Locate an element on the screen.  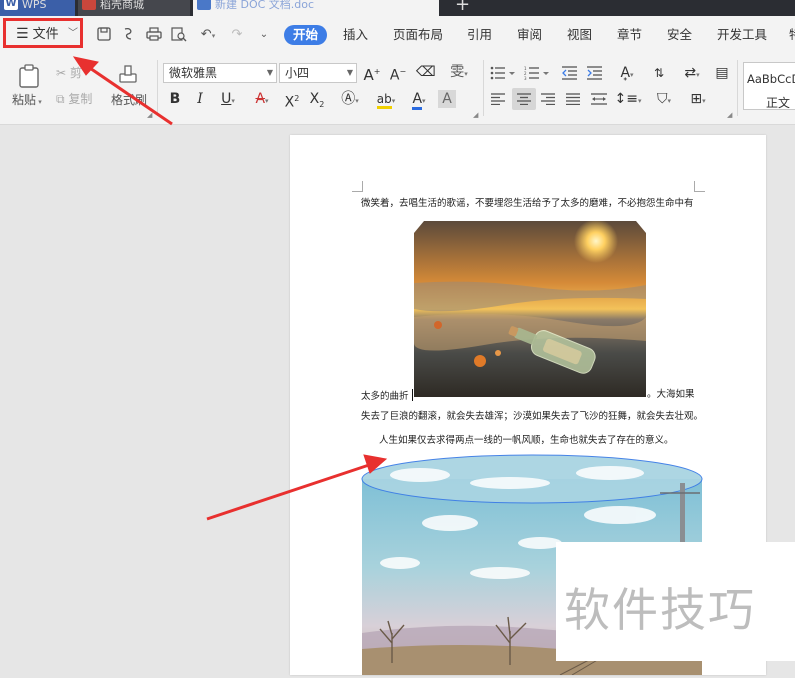
copy-icon: ⧉ is located at coordinates (60, 99).